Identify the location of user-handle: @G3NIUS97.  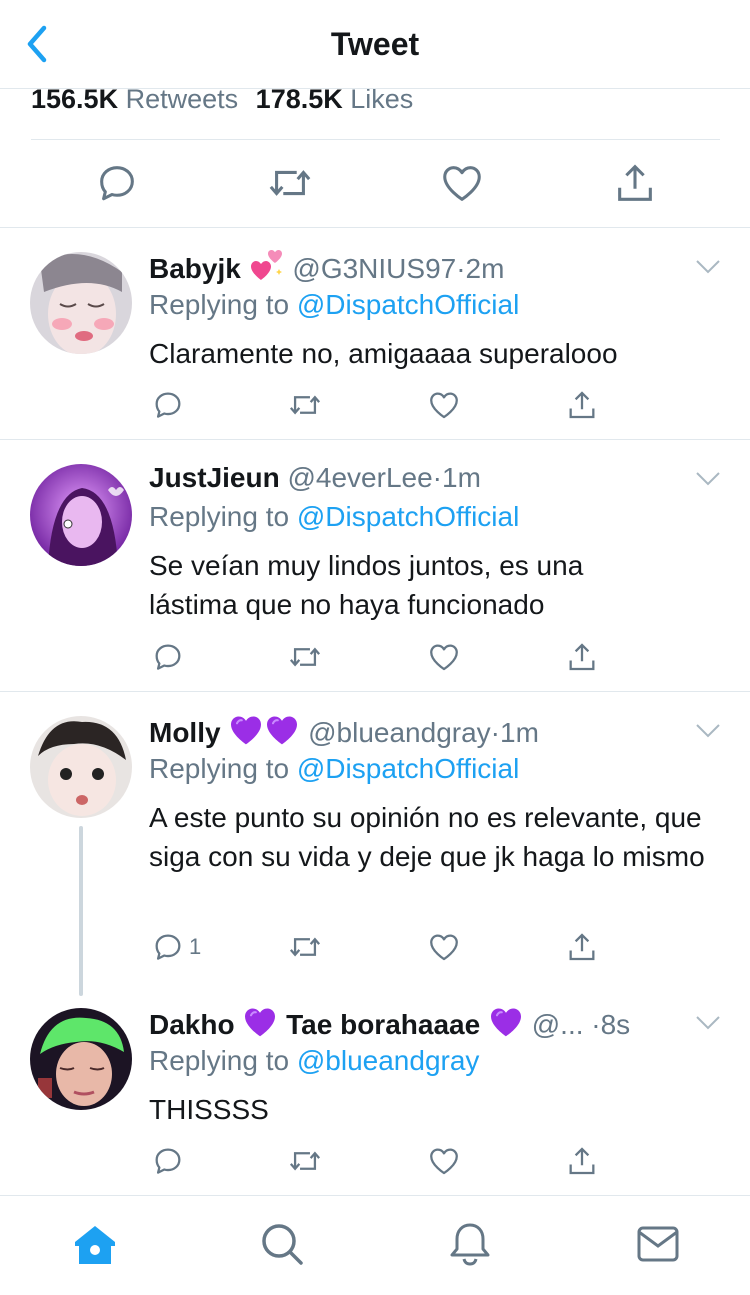
(374, 268).